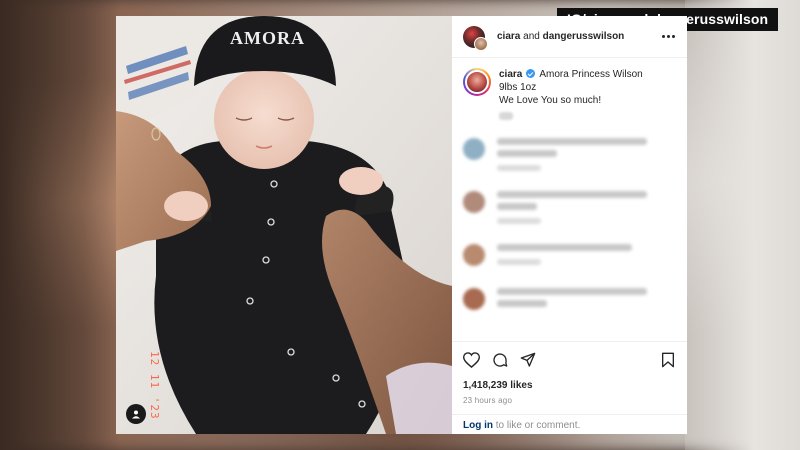 The image size is (800, 450). Describe the element at coordinates (742, 225) in the screenshot. I see `background-shade-right` at that location.